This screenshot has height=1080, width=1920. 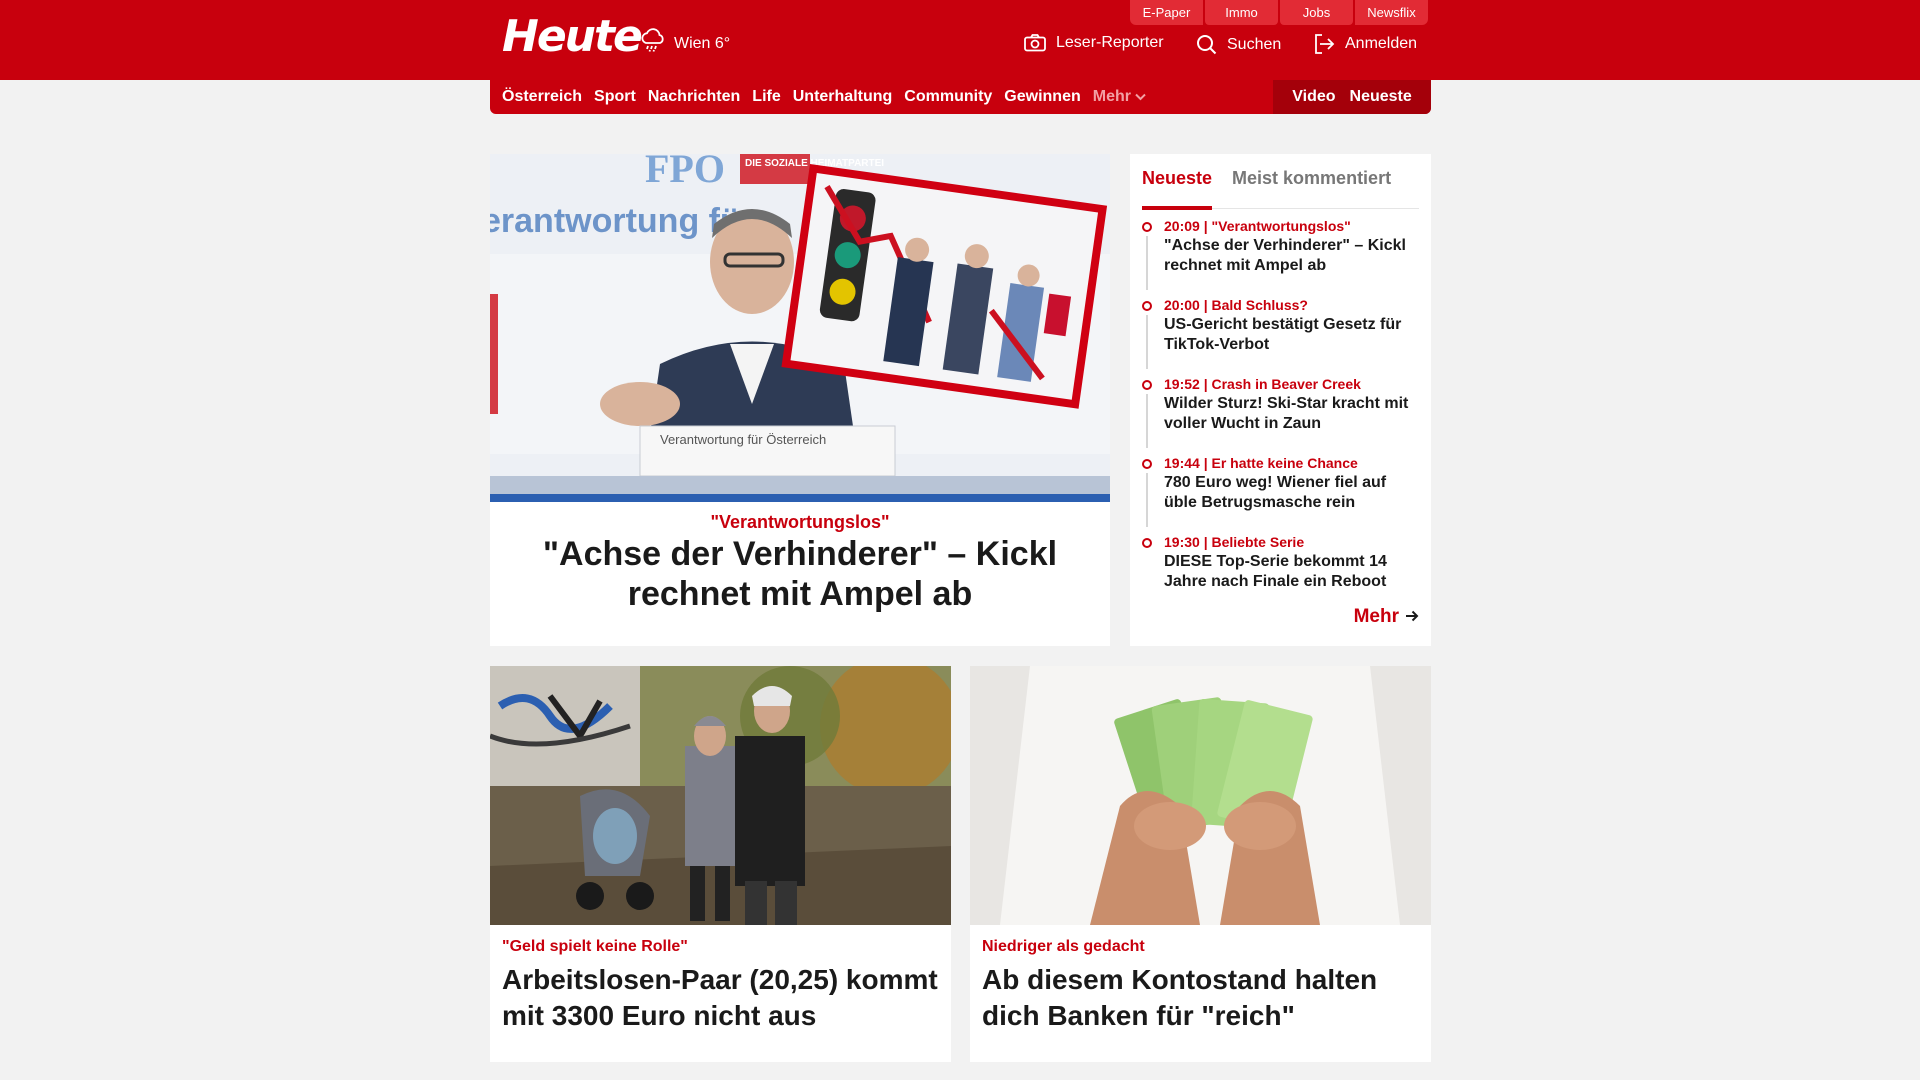 What do you see at coordinates (542, 97) in the screenshot?
I see `nav-item-oesterreich: Österreich` at bounding box center [542, 97].